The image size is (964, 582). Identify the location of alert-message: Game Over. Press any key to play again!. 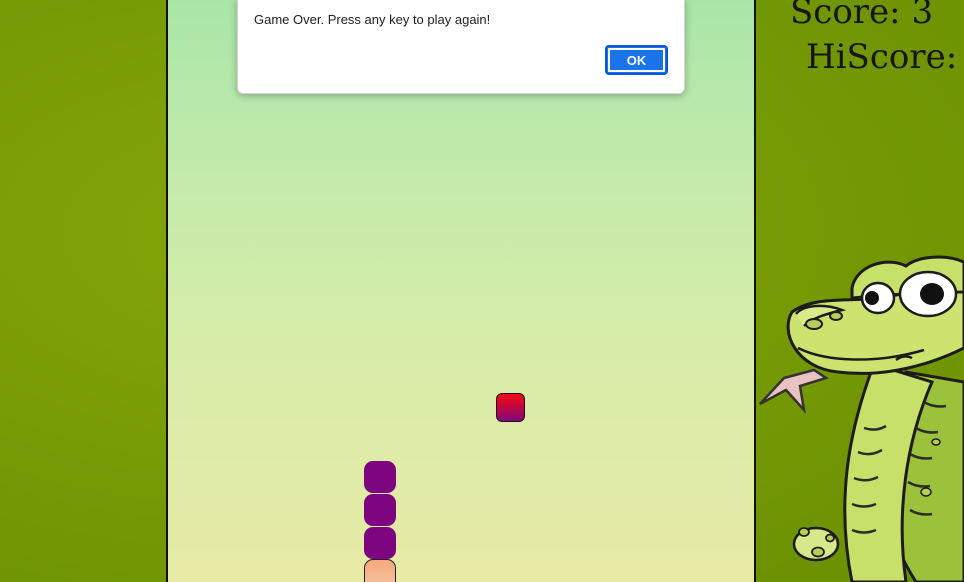
(372, 19).